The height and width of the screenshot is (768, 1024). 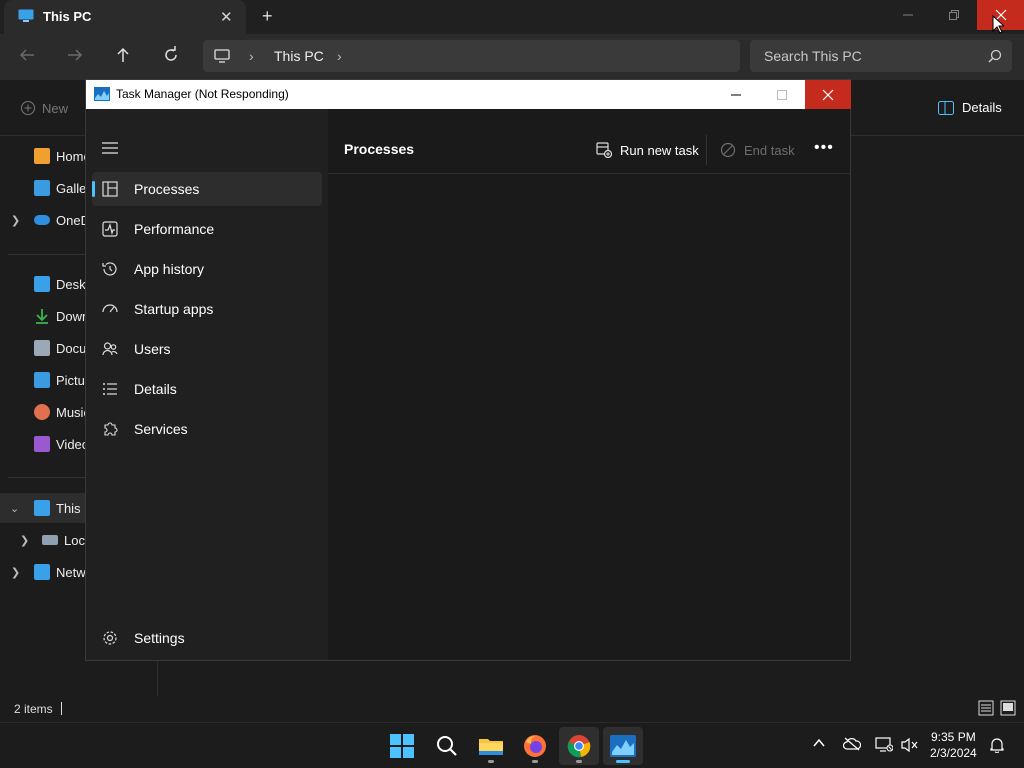 I want to click on run-new-task-button: Run new task, so click(x=647, y=150).